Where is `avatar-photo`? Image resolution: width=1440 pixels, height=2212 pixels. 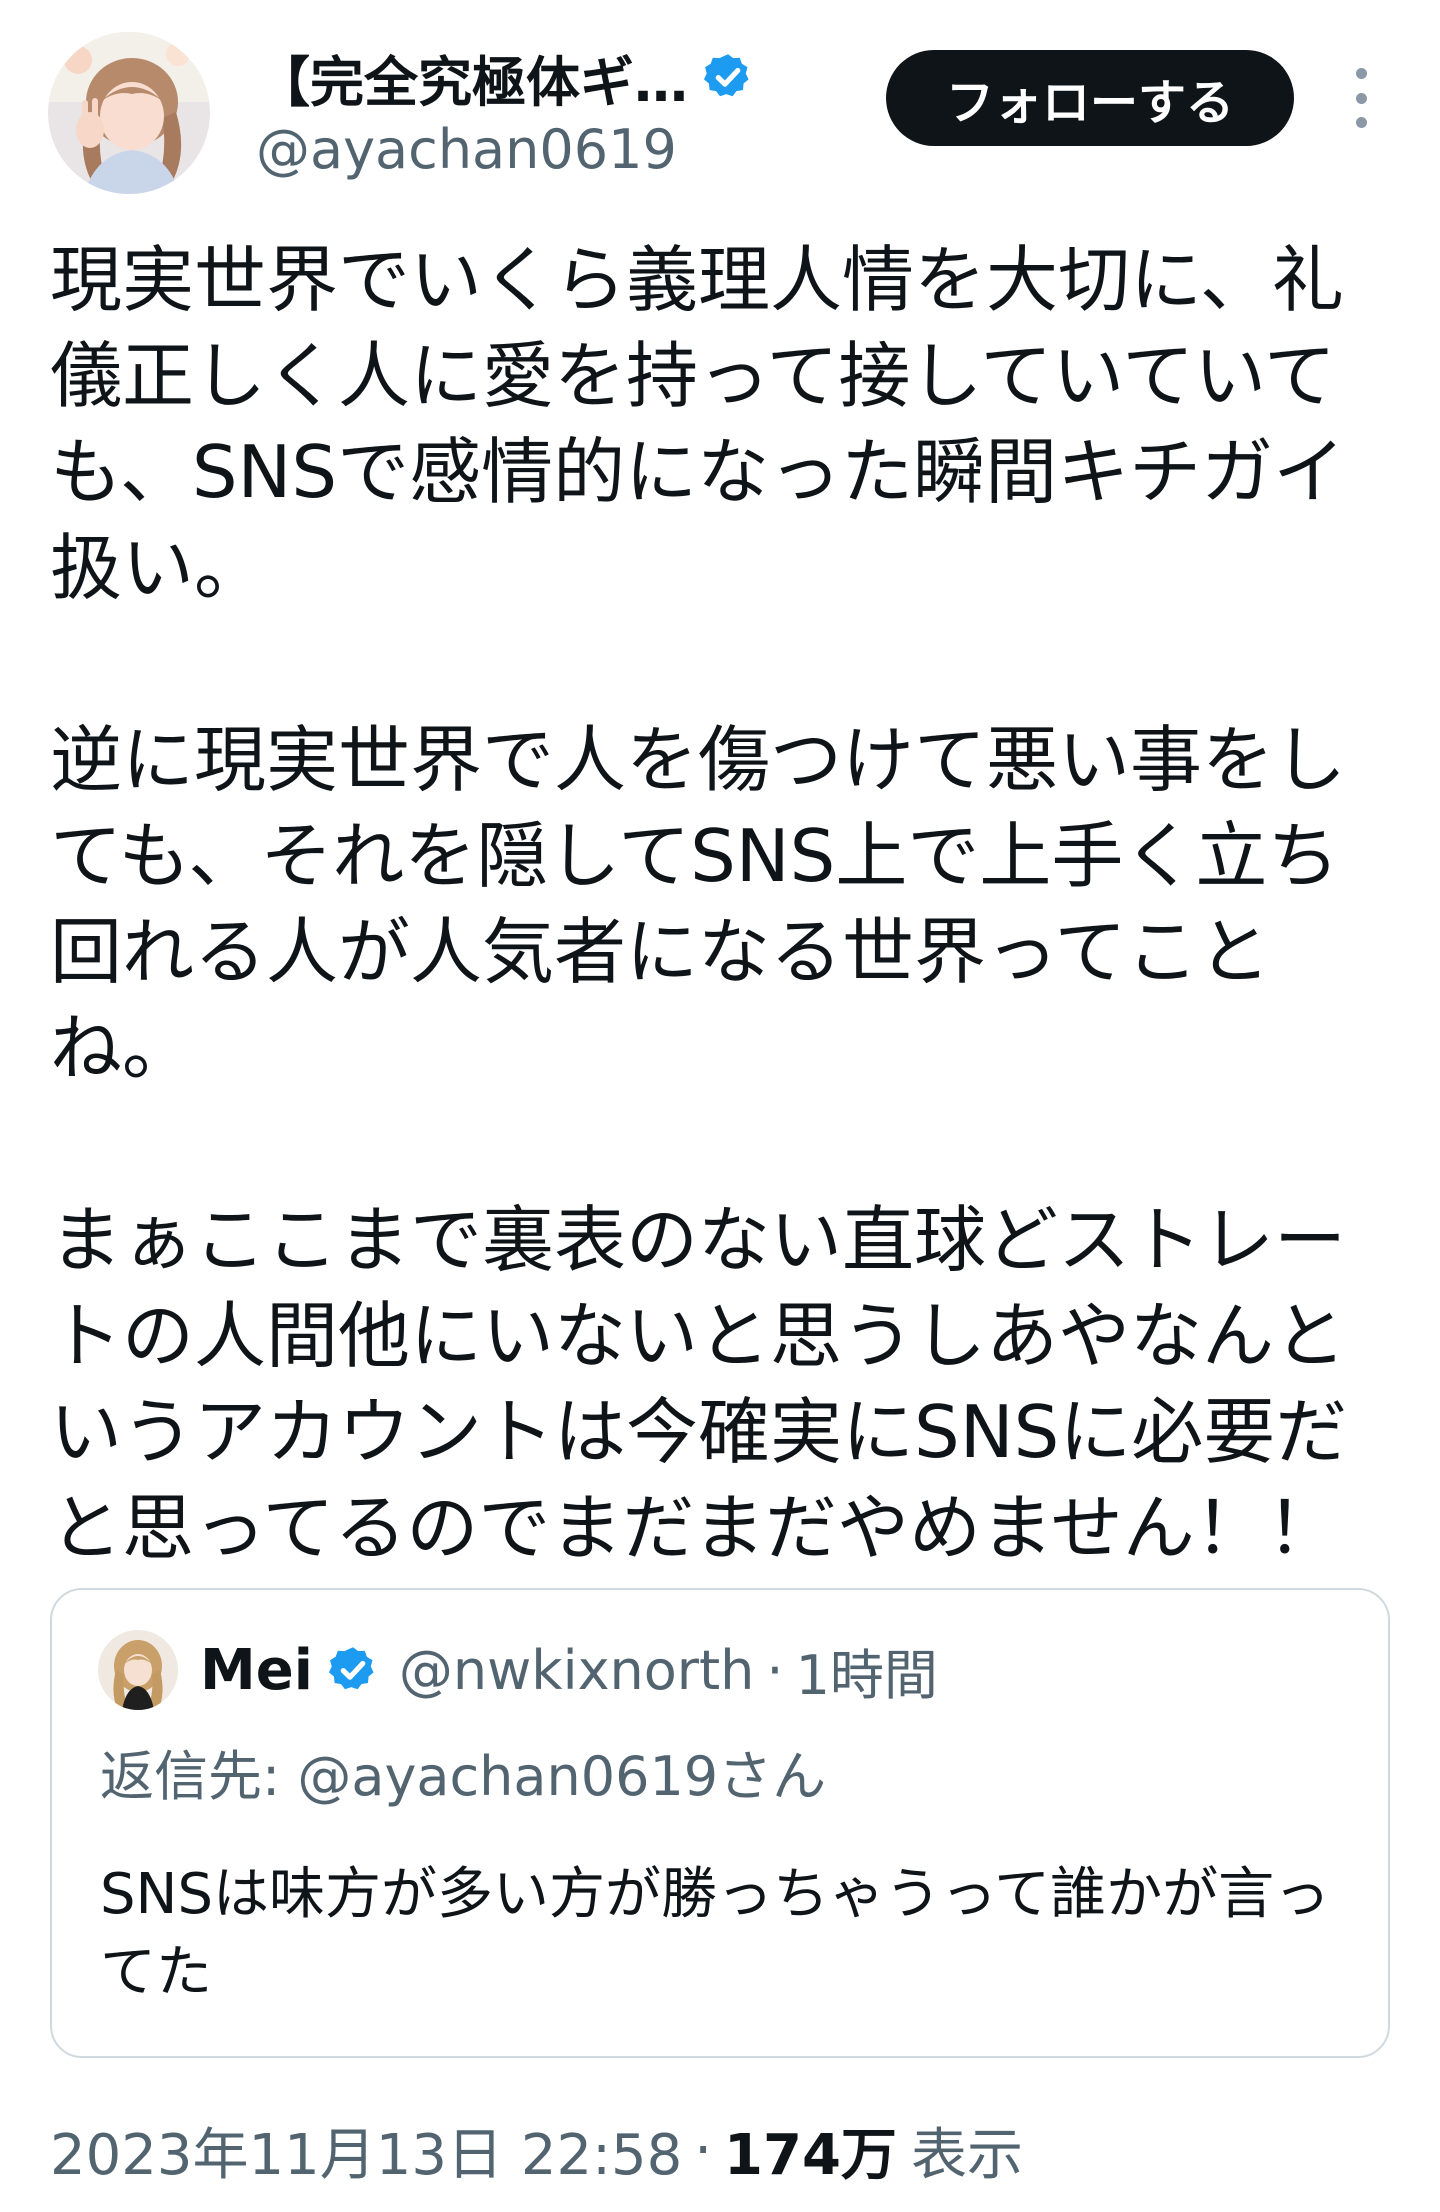
avatar-photo is located at coordinates (129, 113).